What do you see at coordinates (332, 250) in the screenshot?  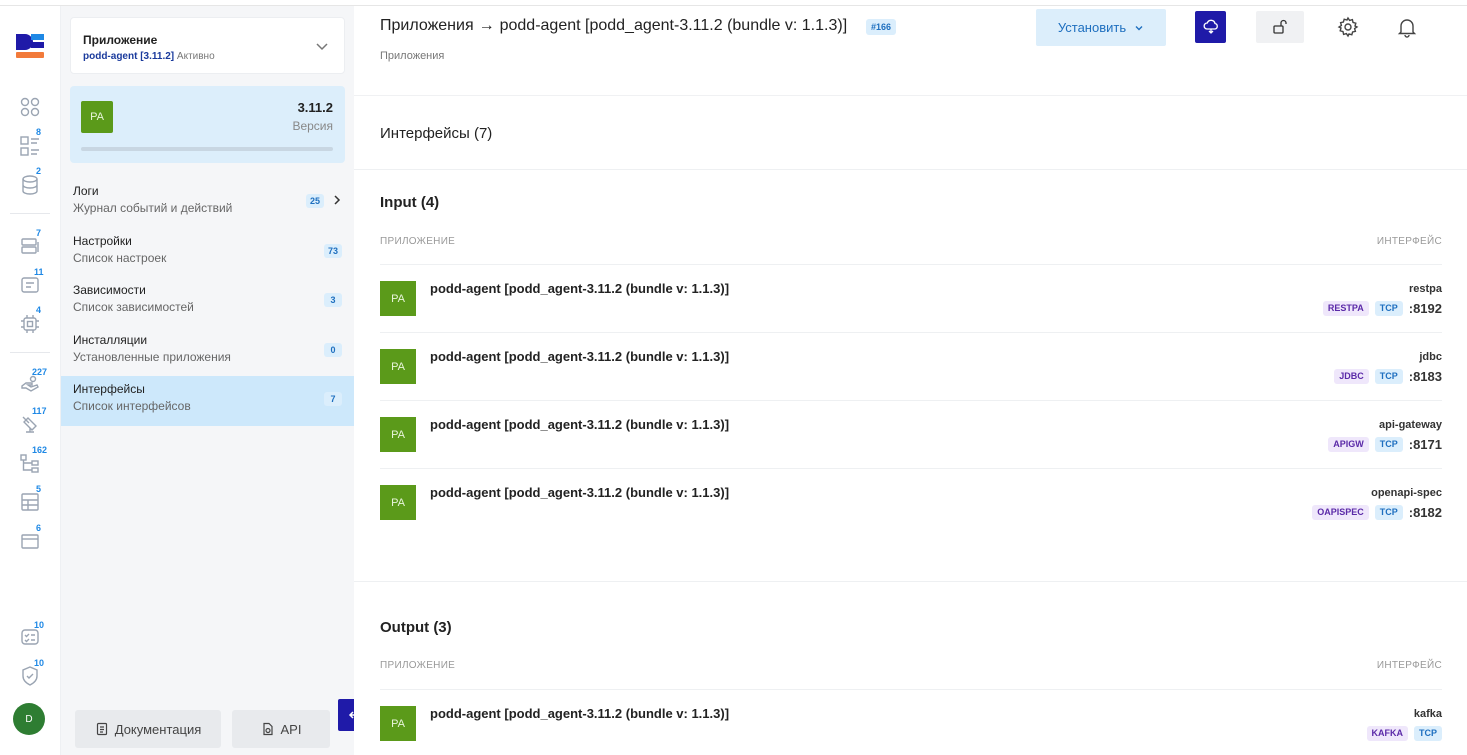 I see `count-badge: 73` at bounding box center [332, 250].